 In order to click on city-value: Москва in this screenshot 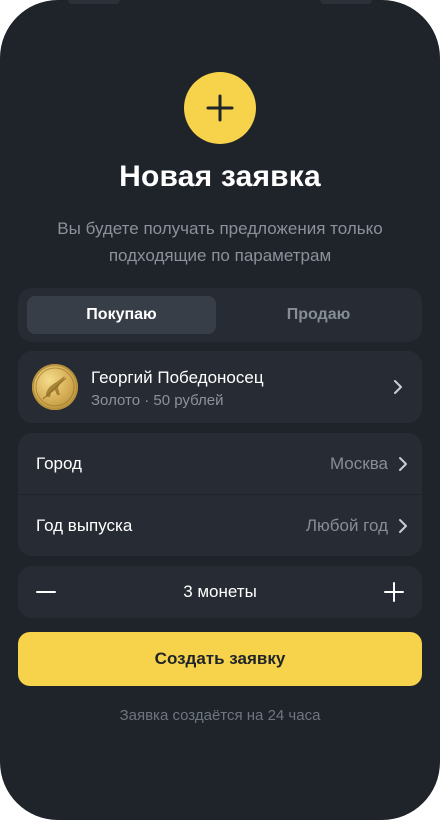, I will do `click(358, 463)`.